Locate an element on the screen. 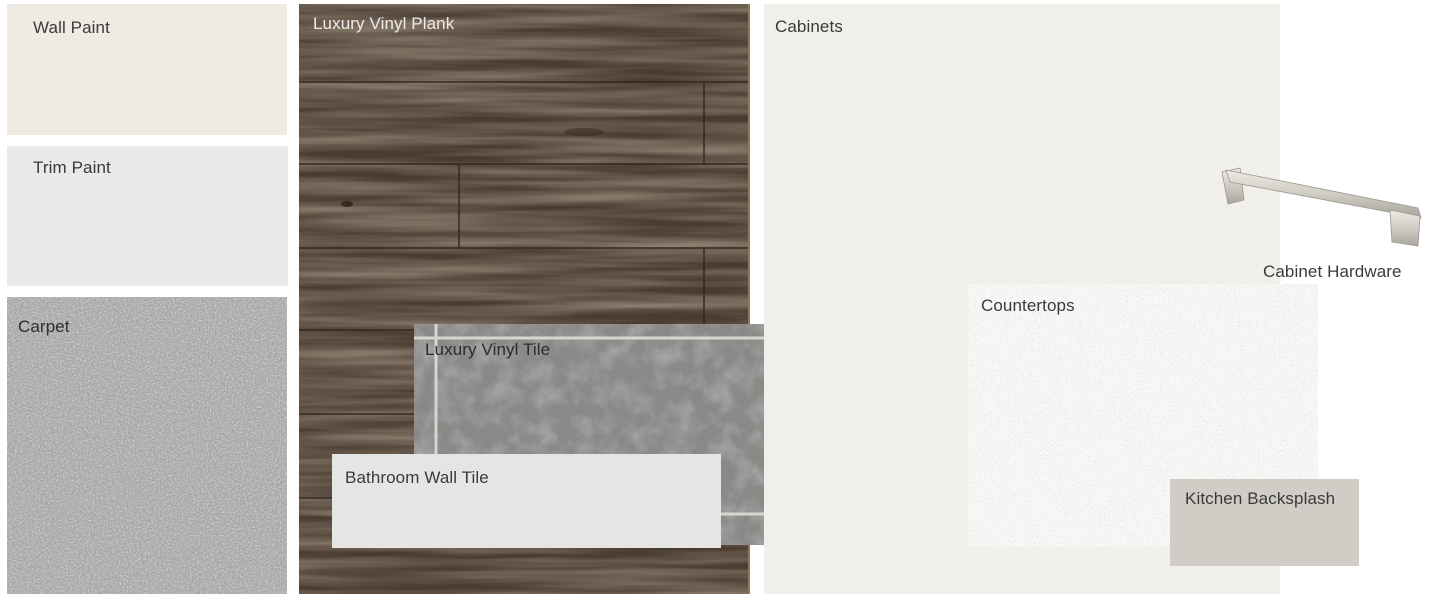 This screenshot has width=1432, height=594. cabinet-pull-icon is located at coordinates (1321, 207).